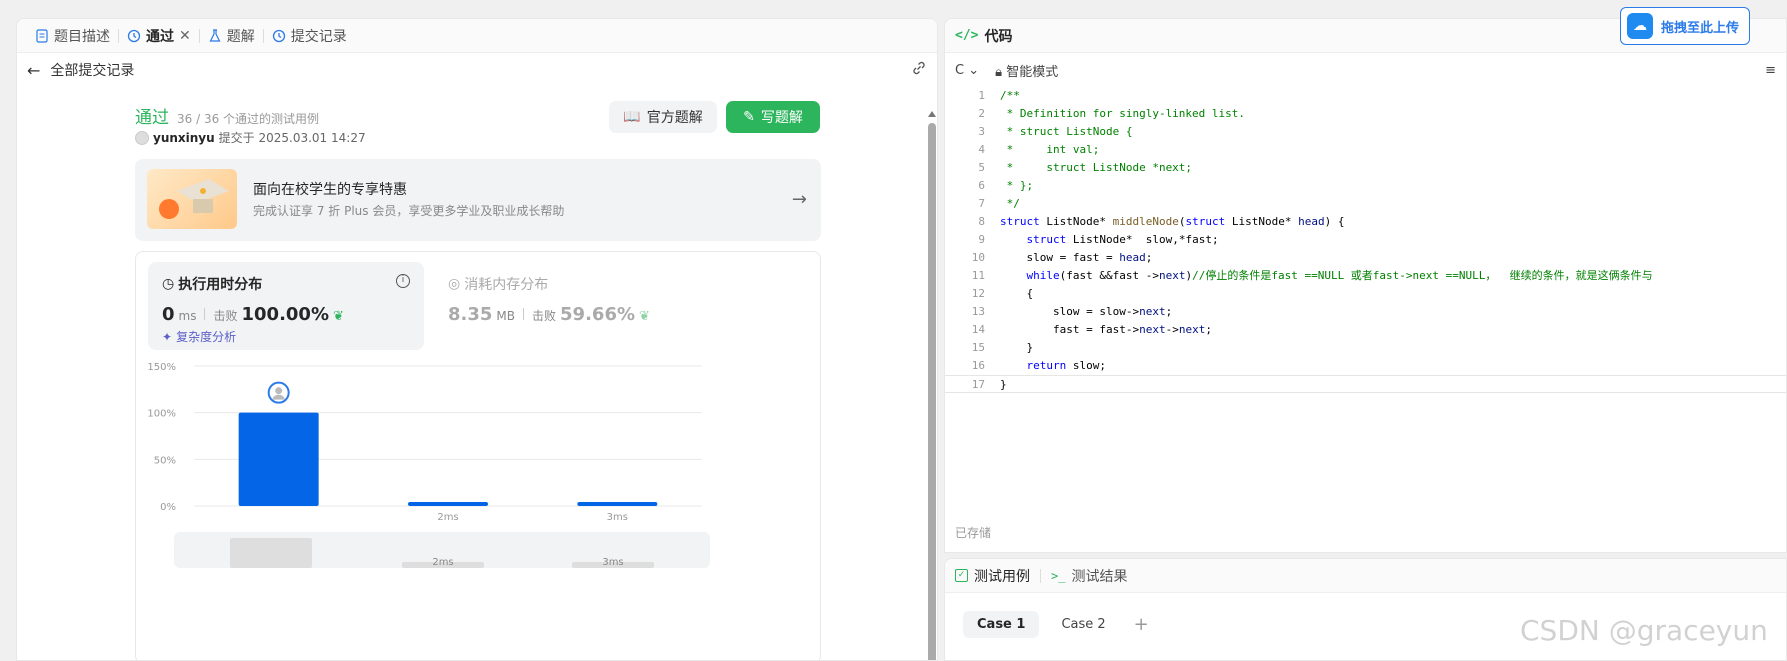 This screenshot has height=661, width=1787. What do you see at coordinates (799, 199) in the screenshot?
I see `arrow-right-icon: →` at bounding box center [799, 199].